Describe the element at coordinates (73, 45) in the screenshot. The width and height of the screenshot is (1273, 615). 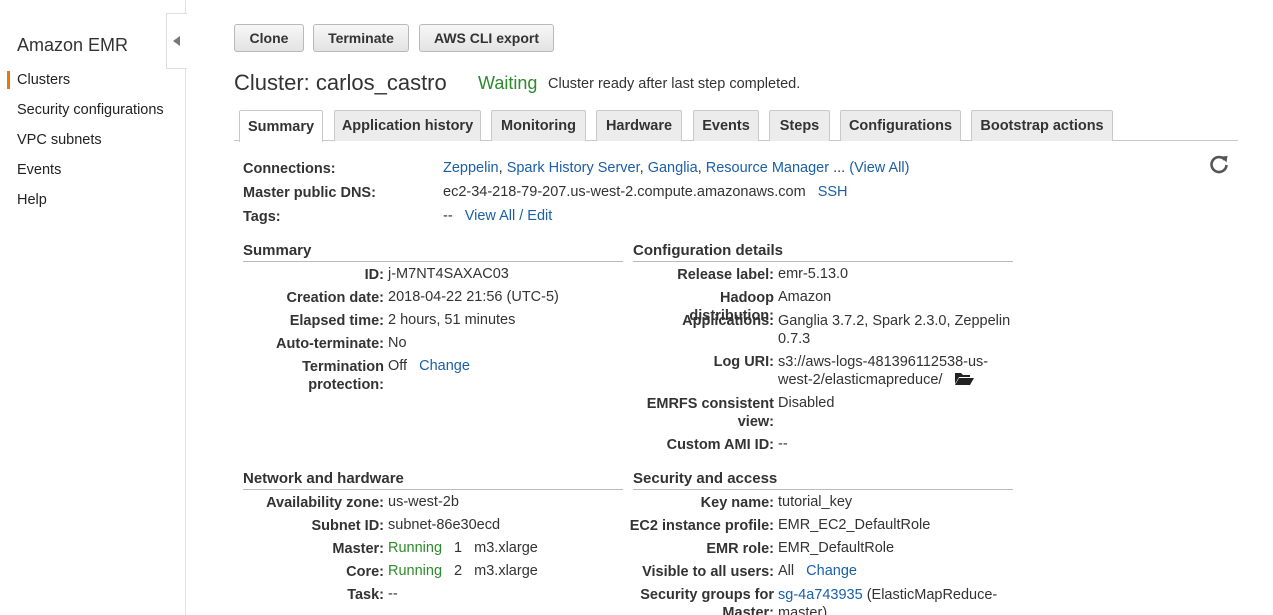
I see `brand-title: Amazon EMR` at that location.